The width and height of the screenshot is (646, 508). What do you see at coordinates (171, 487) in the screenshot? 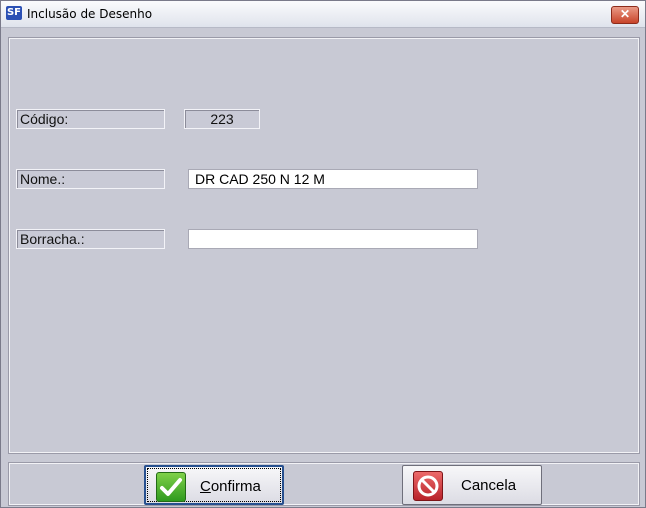
I see `checkmark-icon` at bounding box center [171, 487].